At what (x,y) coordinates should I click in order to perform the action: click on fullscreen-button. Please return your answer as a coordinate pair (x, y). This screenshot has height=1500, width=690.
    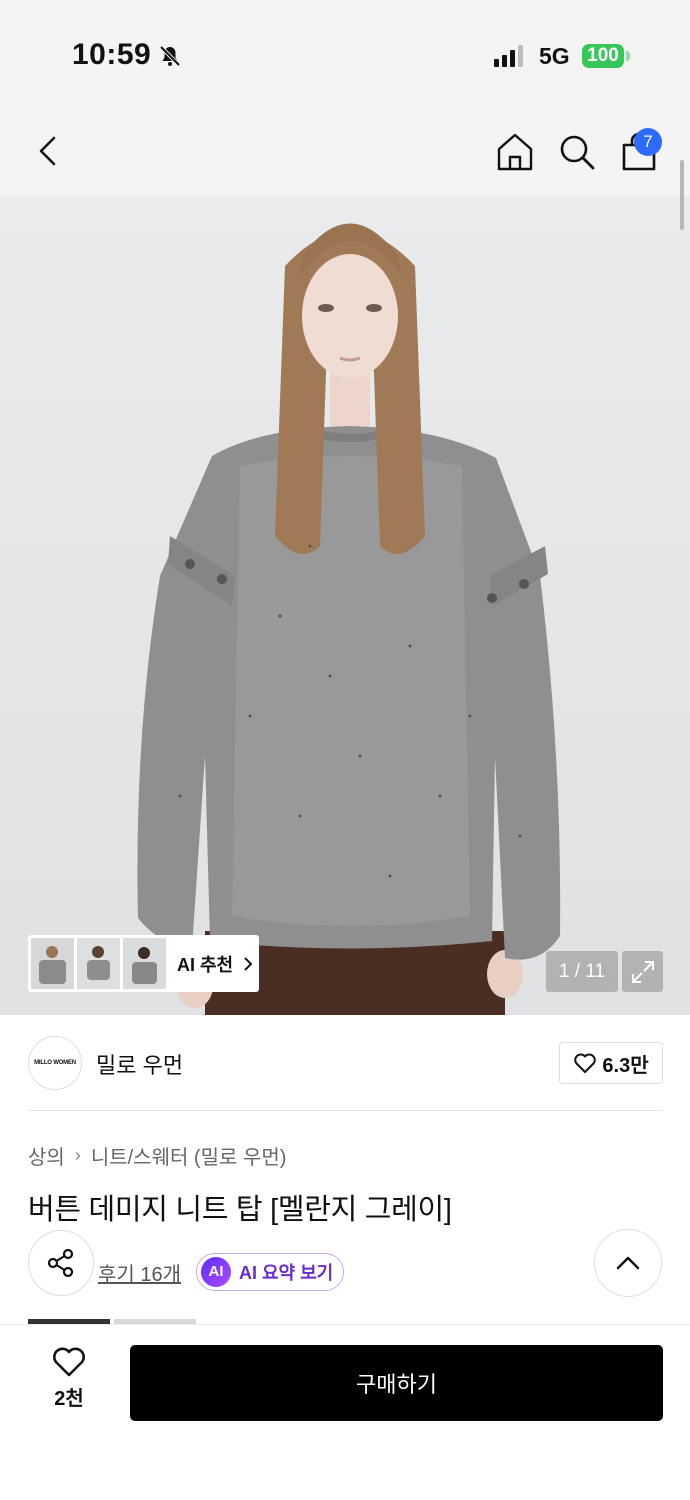
    Looking at the image, I should click on (642, 971).